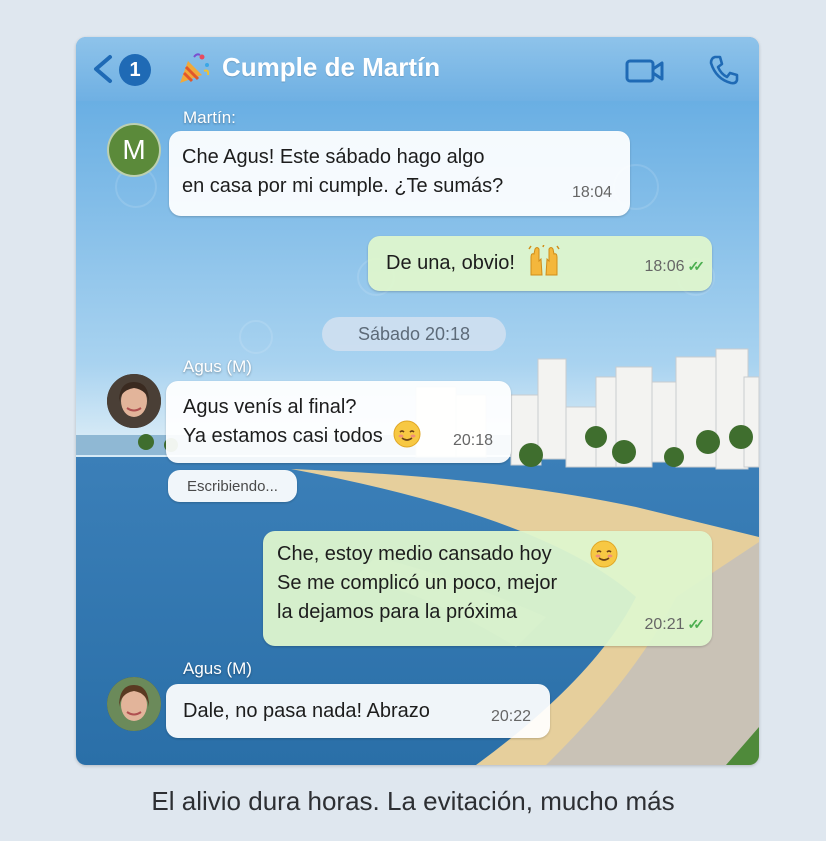 The image size is (826, 841). I want to click on message-text: De una, obvio!, so click(450, 263).